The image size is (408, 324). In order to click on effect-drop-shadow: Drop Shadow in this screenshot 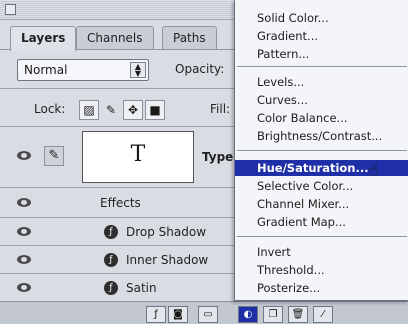, I will do `click(166, 232)`.